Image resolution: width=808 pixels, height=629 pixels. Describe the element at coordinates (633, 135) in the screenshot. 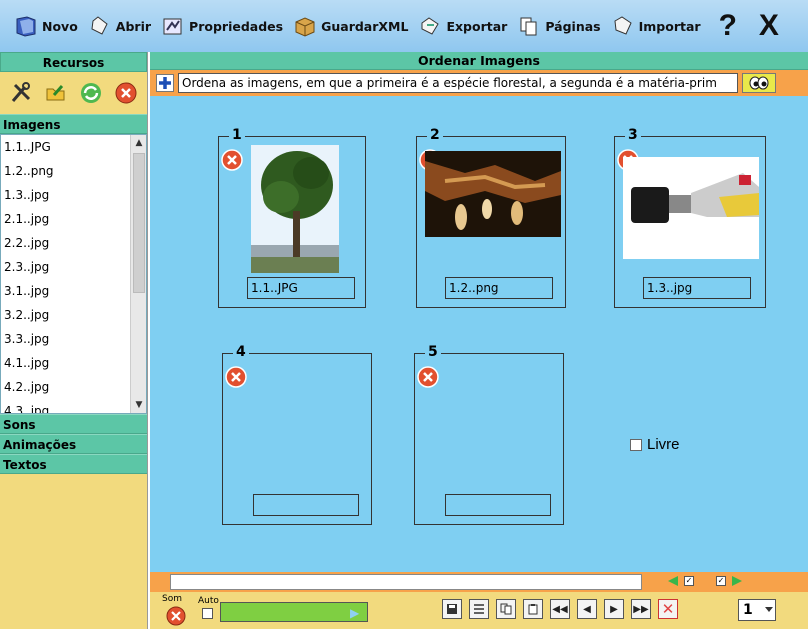

I see `slot-number: 3` at that location.